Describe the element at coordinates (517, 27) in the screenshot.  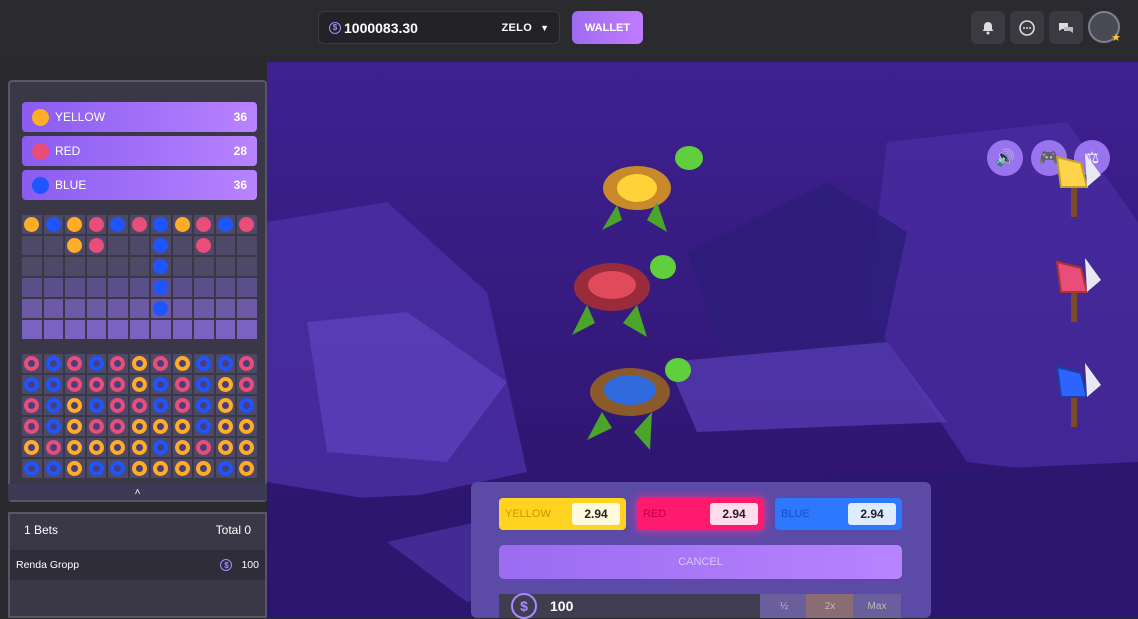
I see `currency-label: ZELO` at that location.